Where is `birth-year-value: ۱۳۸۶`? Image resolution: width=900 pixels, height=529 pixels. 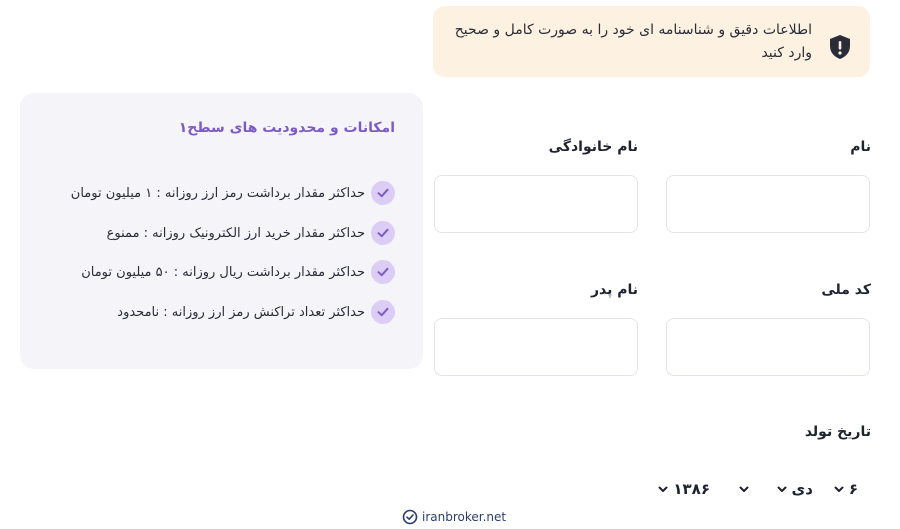
birth-year-value: ۱۳۸۶ is located at coordinates (691, 489).